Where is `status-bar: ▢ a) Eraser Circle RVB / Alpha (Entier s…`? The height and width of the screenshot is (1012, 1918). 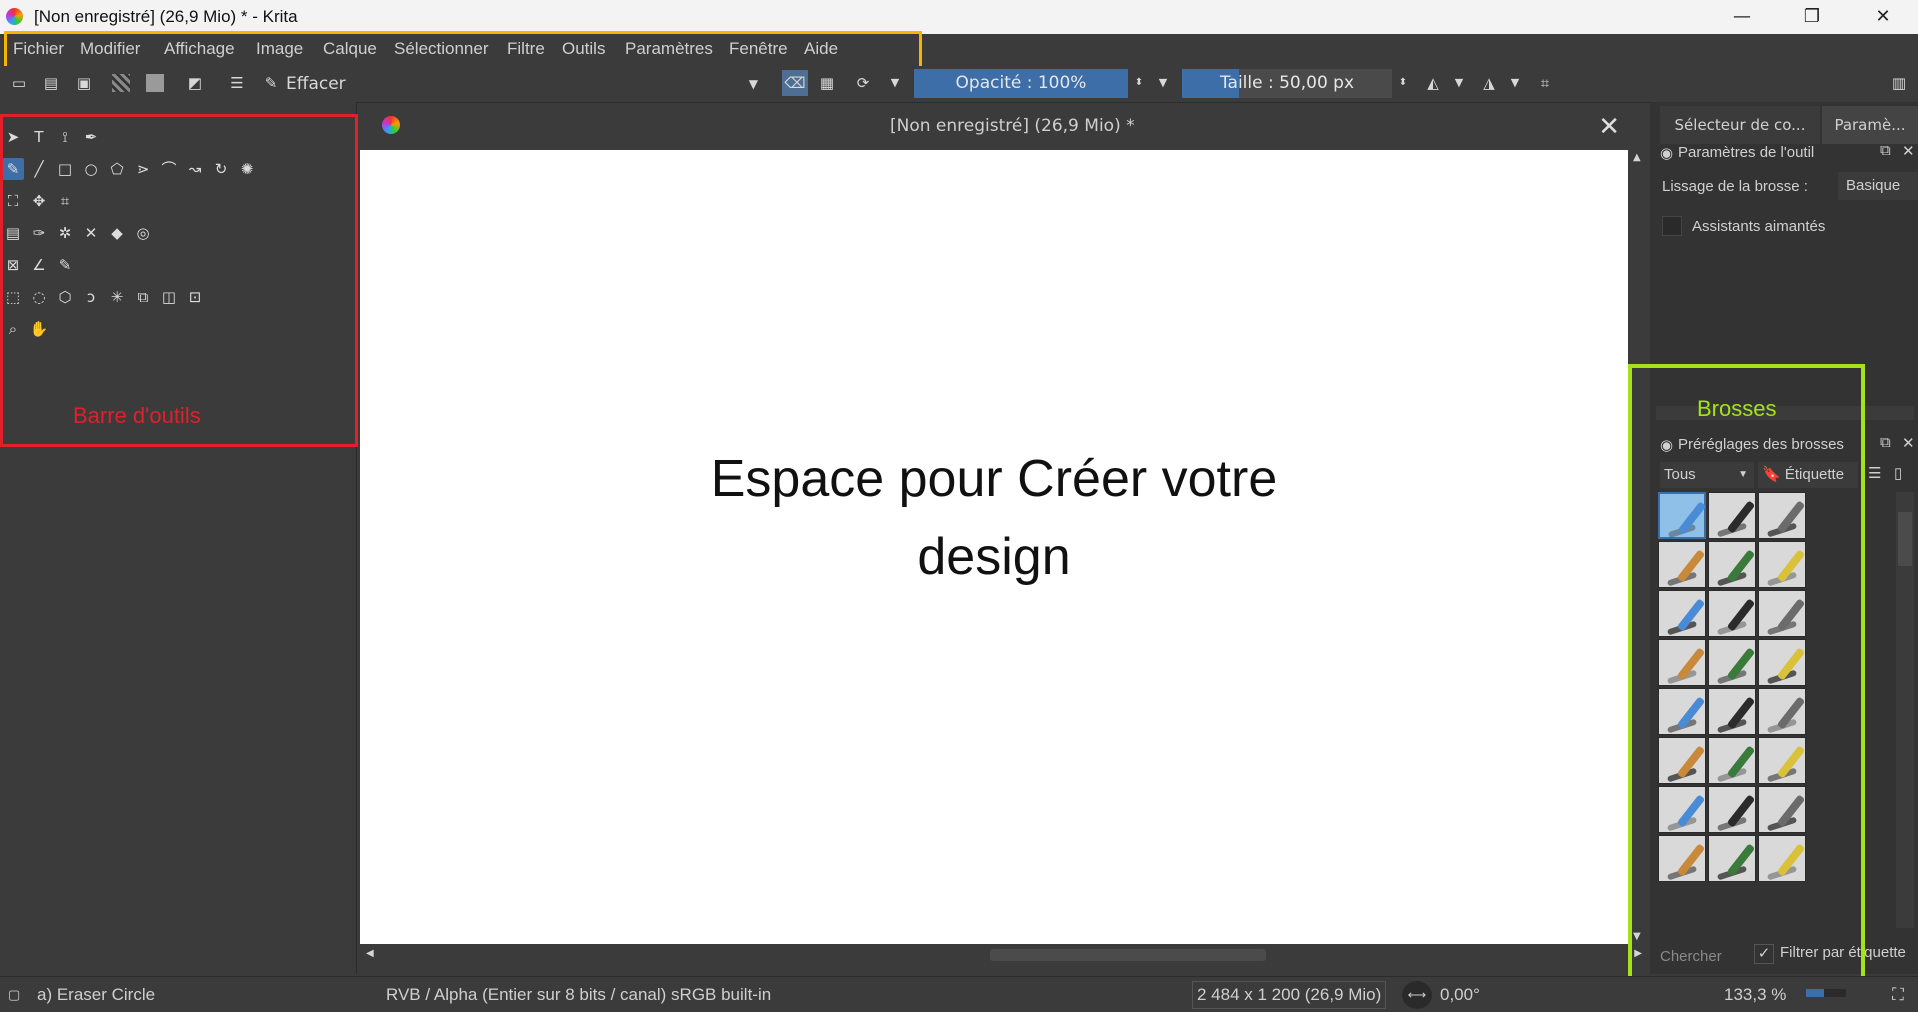 status-bar: ▢ a) Eraser Circle RVB / Alpha (Entier s… is located at coordinates (959, 994).